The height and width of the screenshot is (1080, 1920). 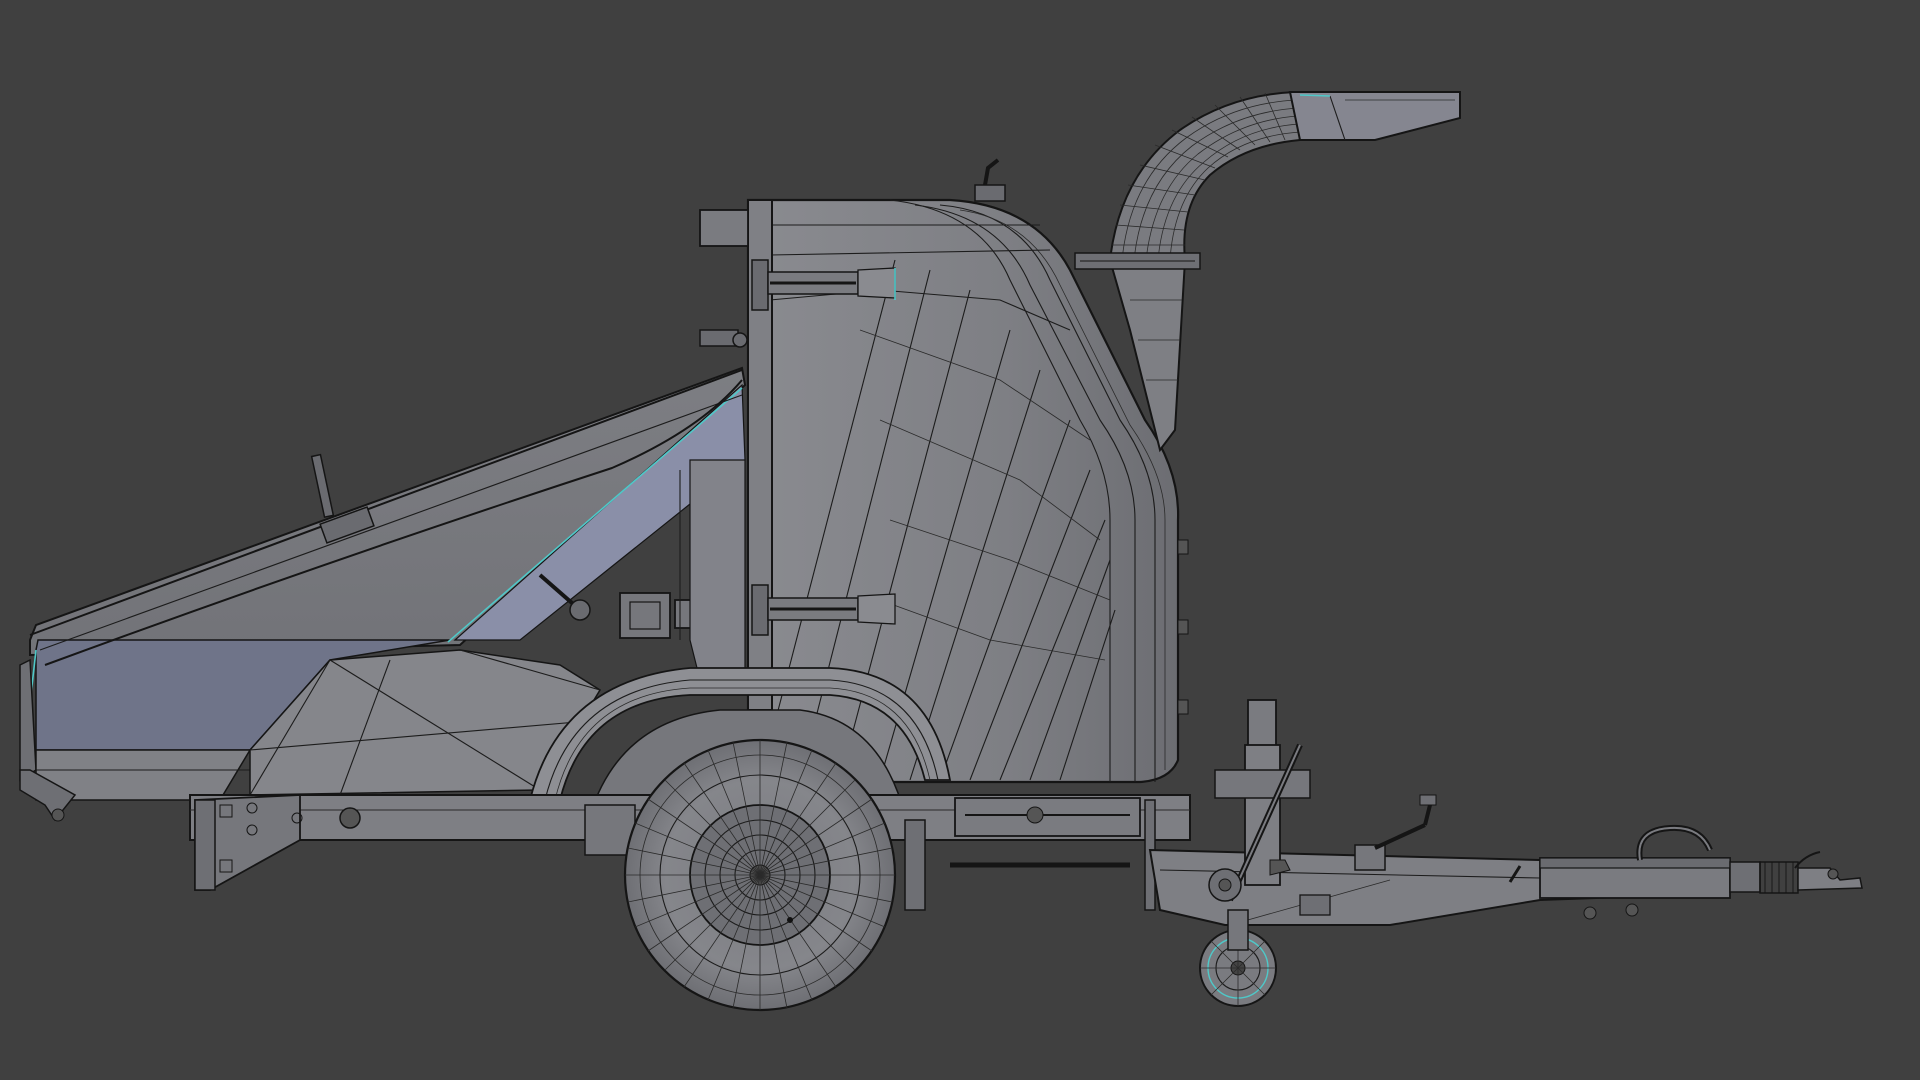 What do you see at coordinates (1779, 877) in the screenshot?
I see `coupling-bellows` at bounding box center [1779, 877].